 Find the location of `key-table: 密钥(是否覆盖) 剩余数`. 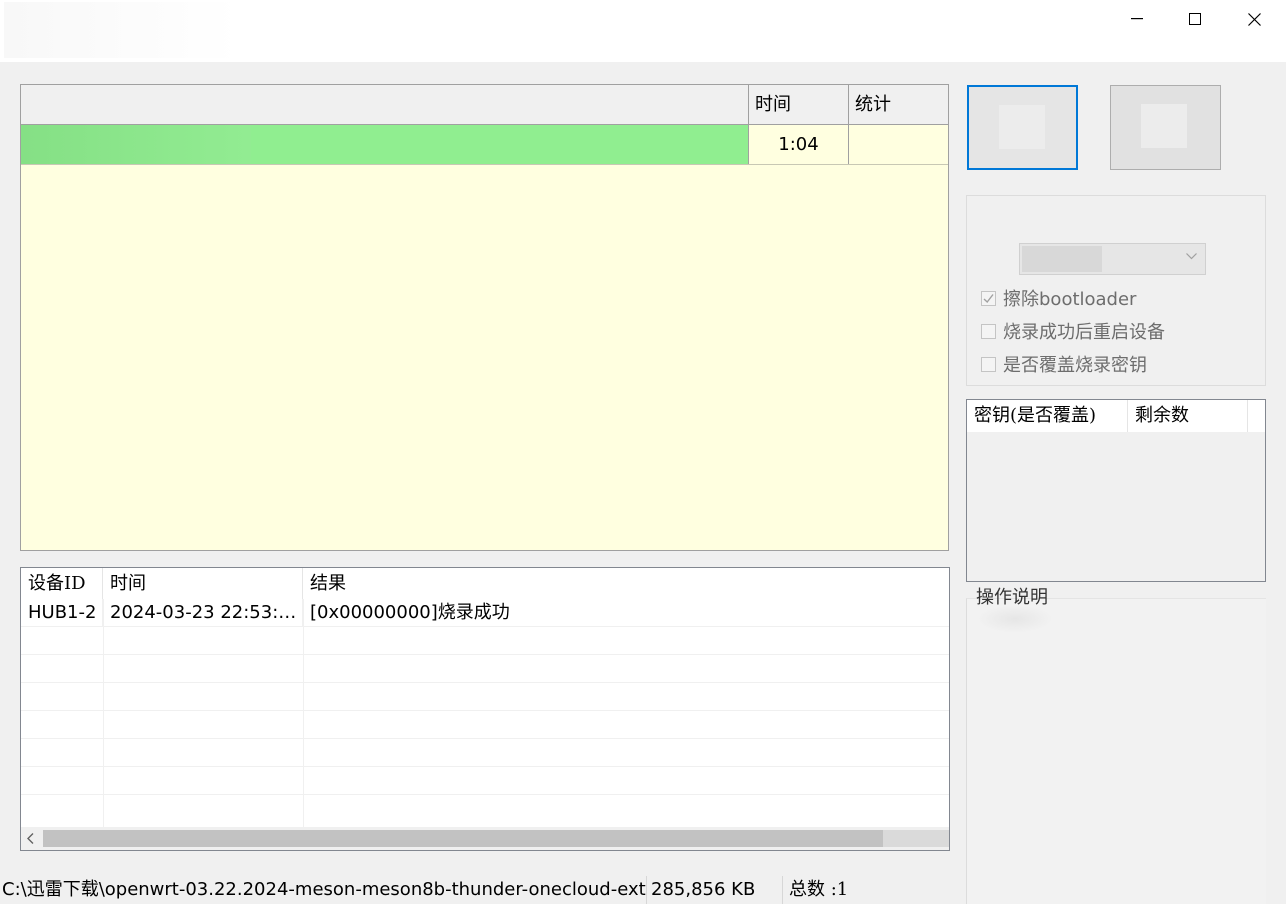

key-table: 密钥(是否覆盖) 剩余数 is located at coordinates (1116, 490).